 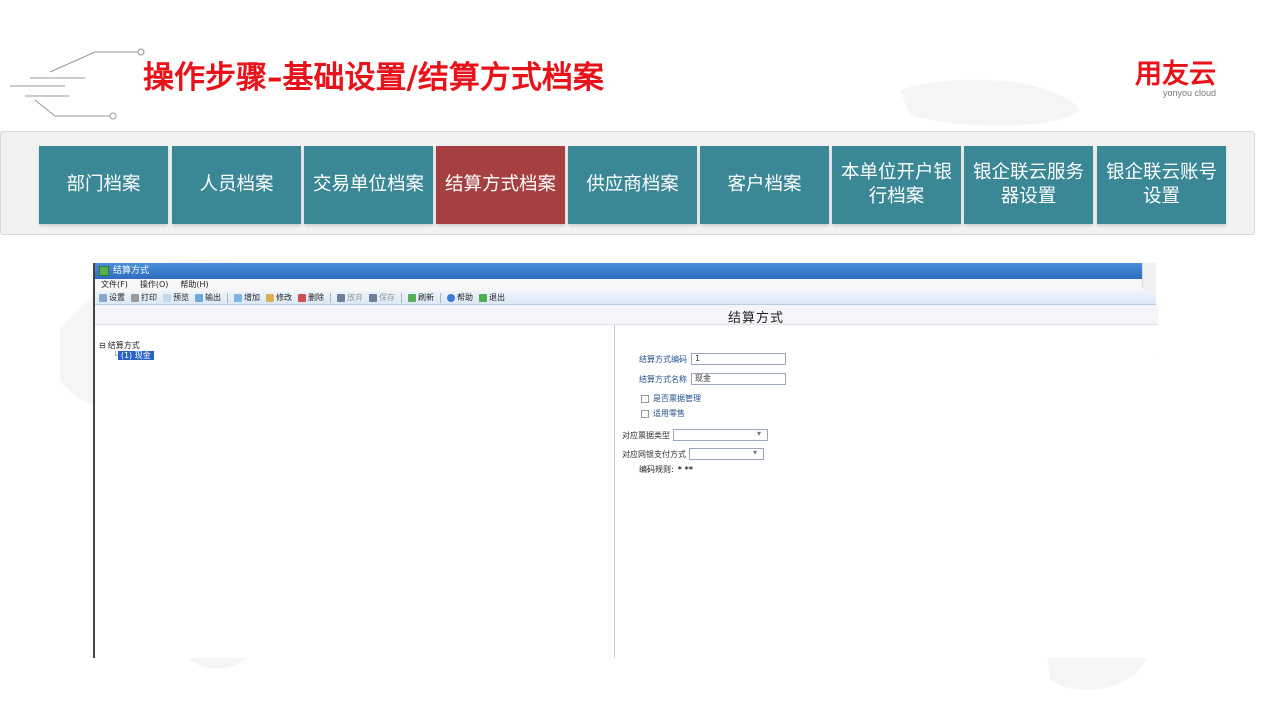 I want to click on slide-title: 操作步骤–基础设置/结算方式档案, so click(x=373, y=78).